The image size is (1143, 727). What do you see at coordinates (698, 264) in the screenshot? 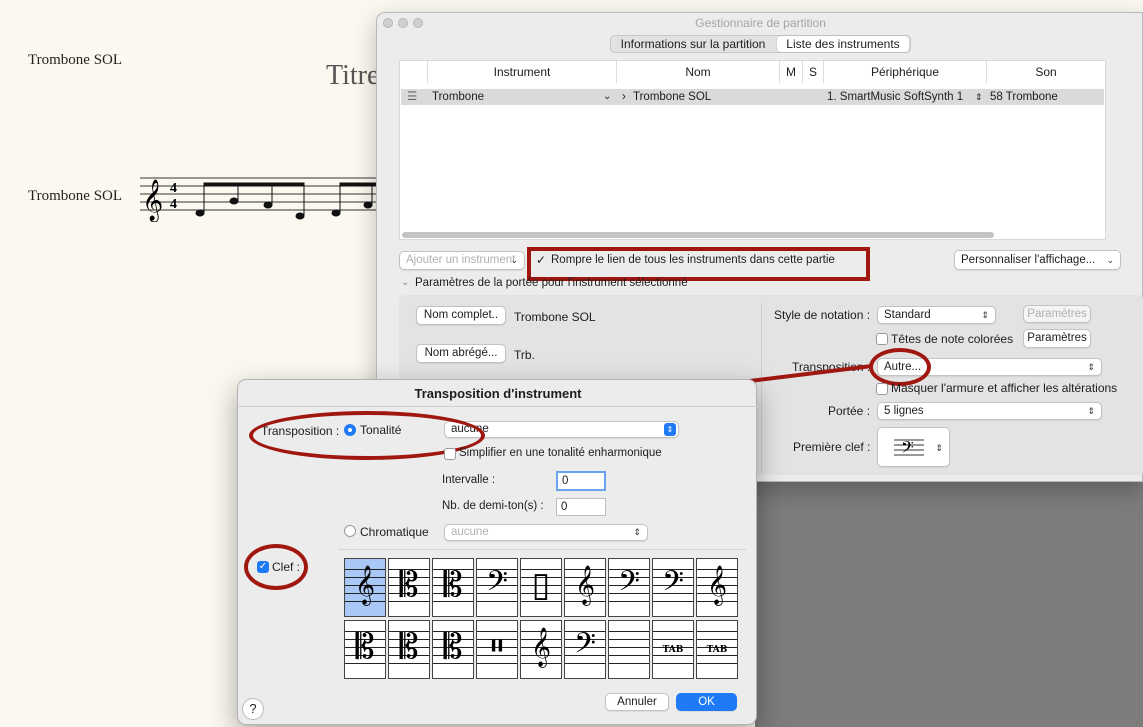
I see `annotation-box` at bounding box center [698, 264].